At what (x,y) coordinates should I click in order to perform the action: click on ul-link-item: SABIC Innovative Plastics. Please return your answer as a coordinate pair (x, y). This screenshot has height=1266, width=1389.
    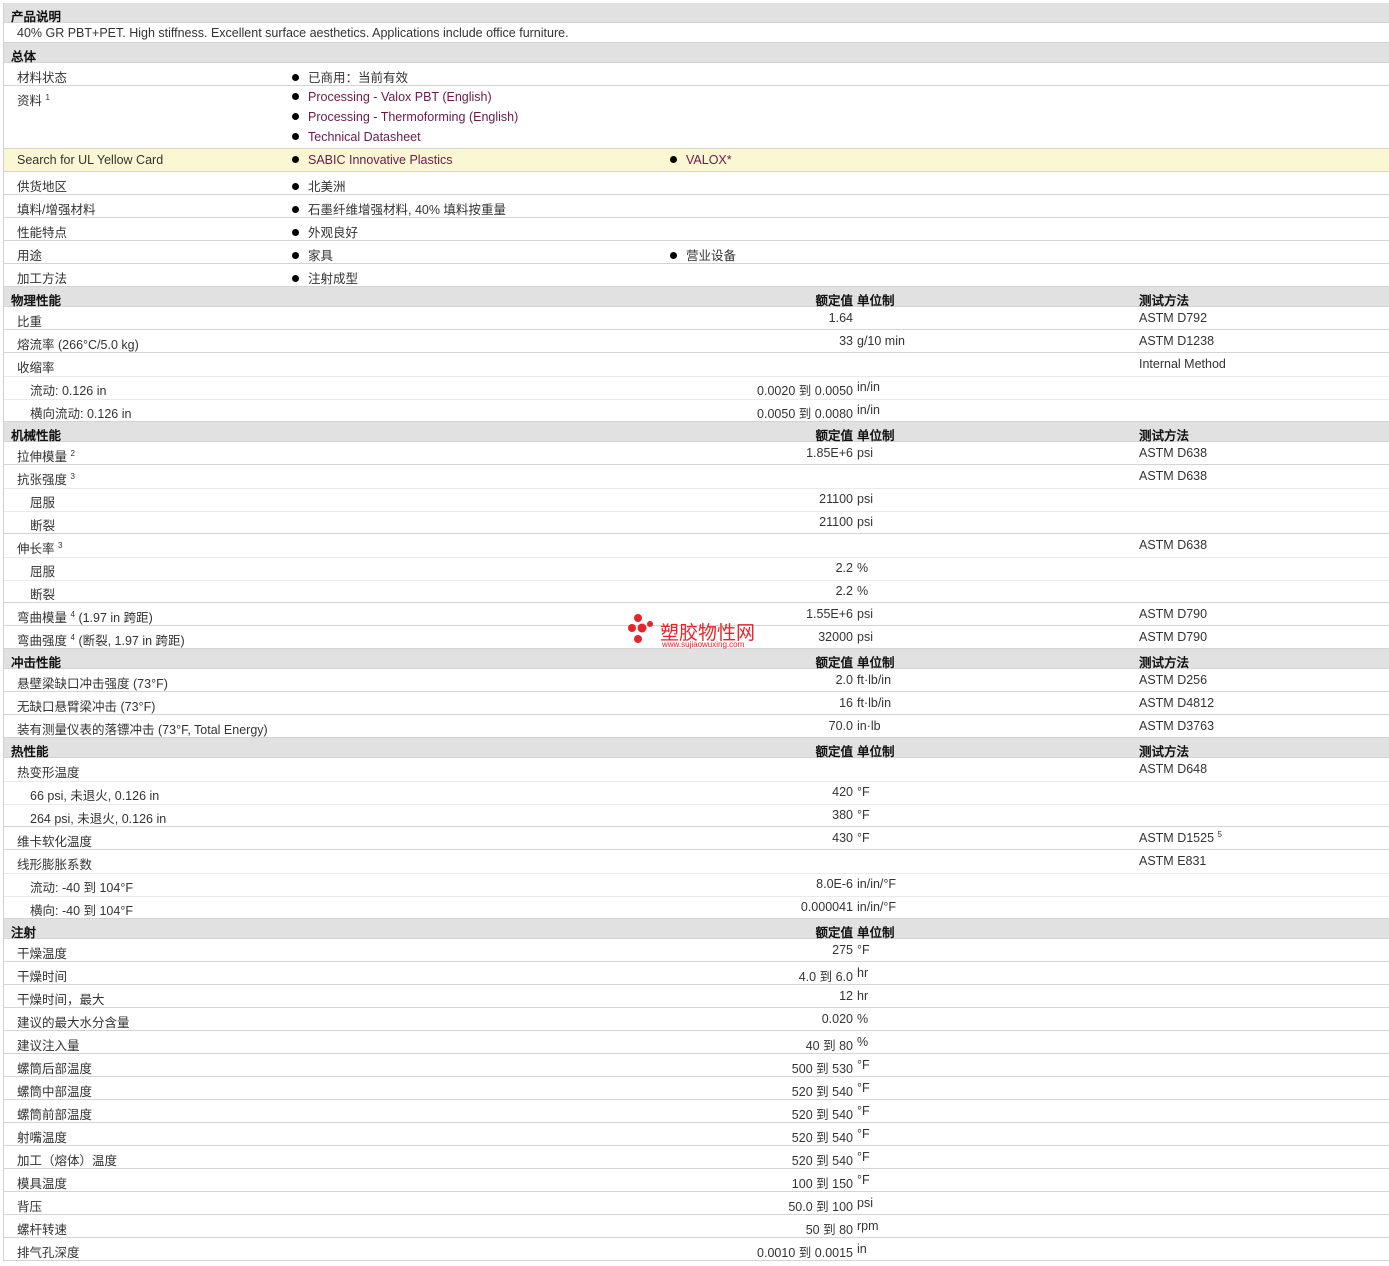
    Looking at the image, I should click on (372, 160).